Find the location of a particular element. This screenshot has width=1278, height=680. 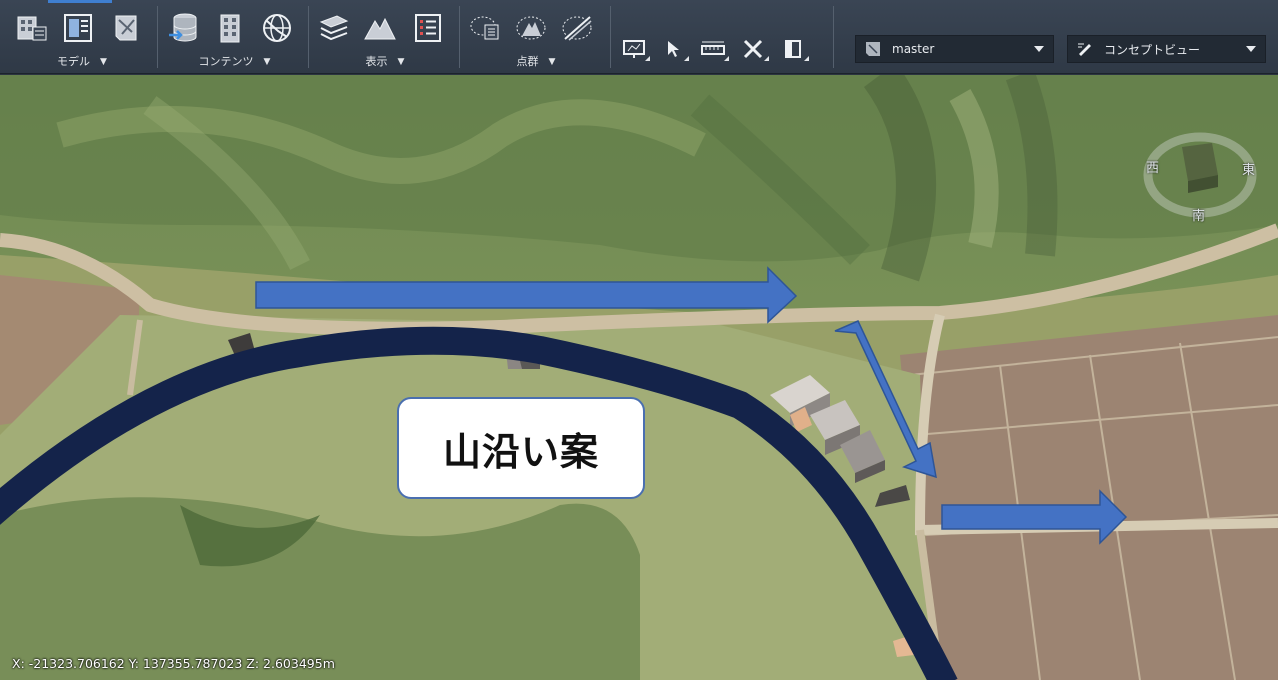

view-style-dropdown-value: コンセプトビュー is located at coordinates (1152, 49).